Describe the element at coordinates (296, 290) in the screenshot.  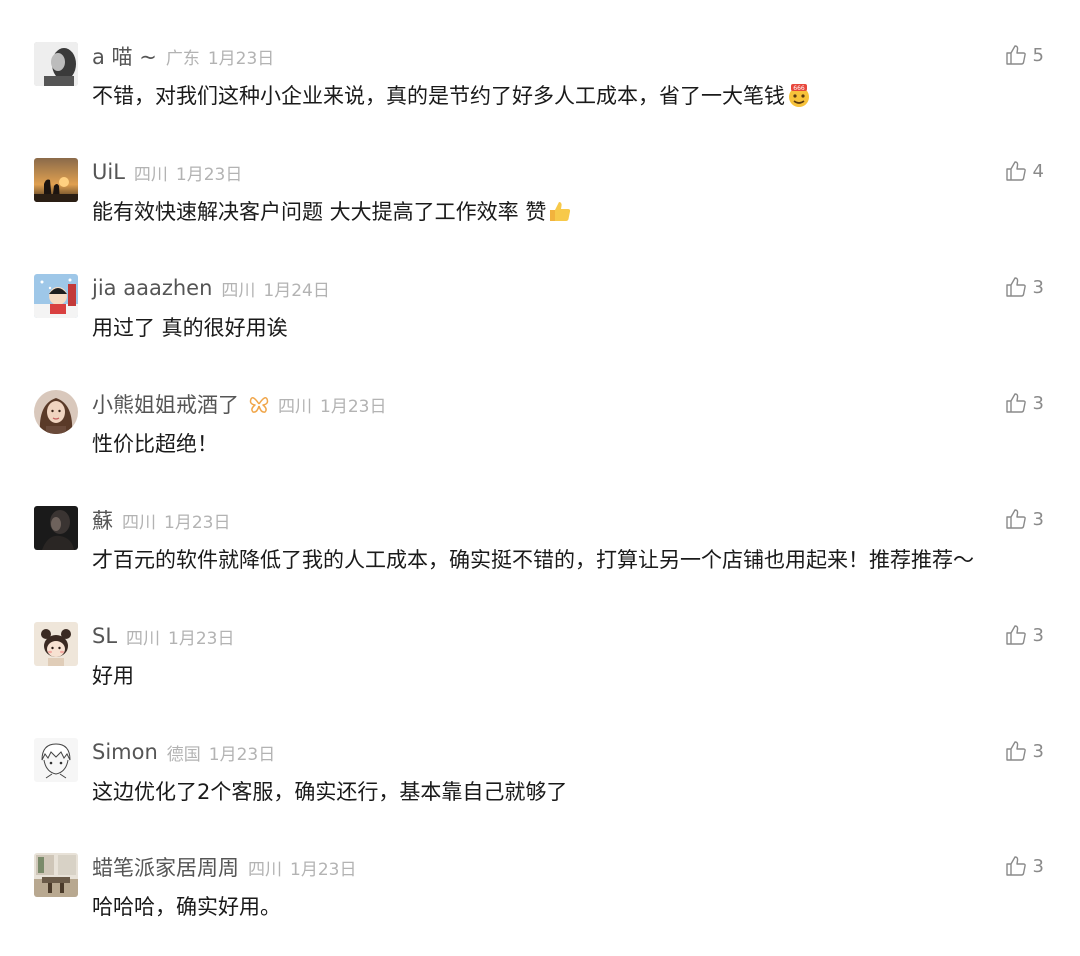
I see `date: 1月24日` at that location.